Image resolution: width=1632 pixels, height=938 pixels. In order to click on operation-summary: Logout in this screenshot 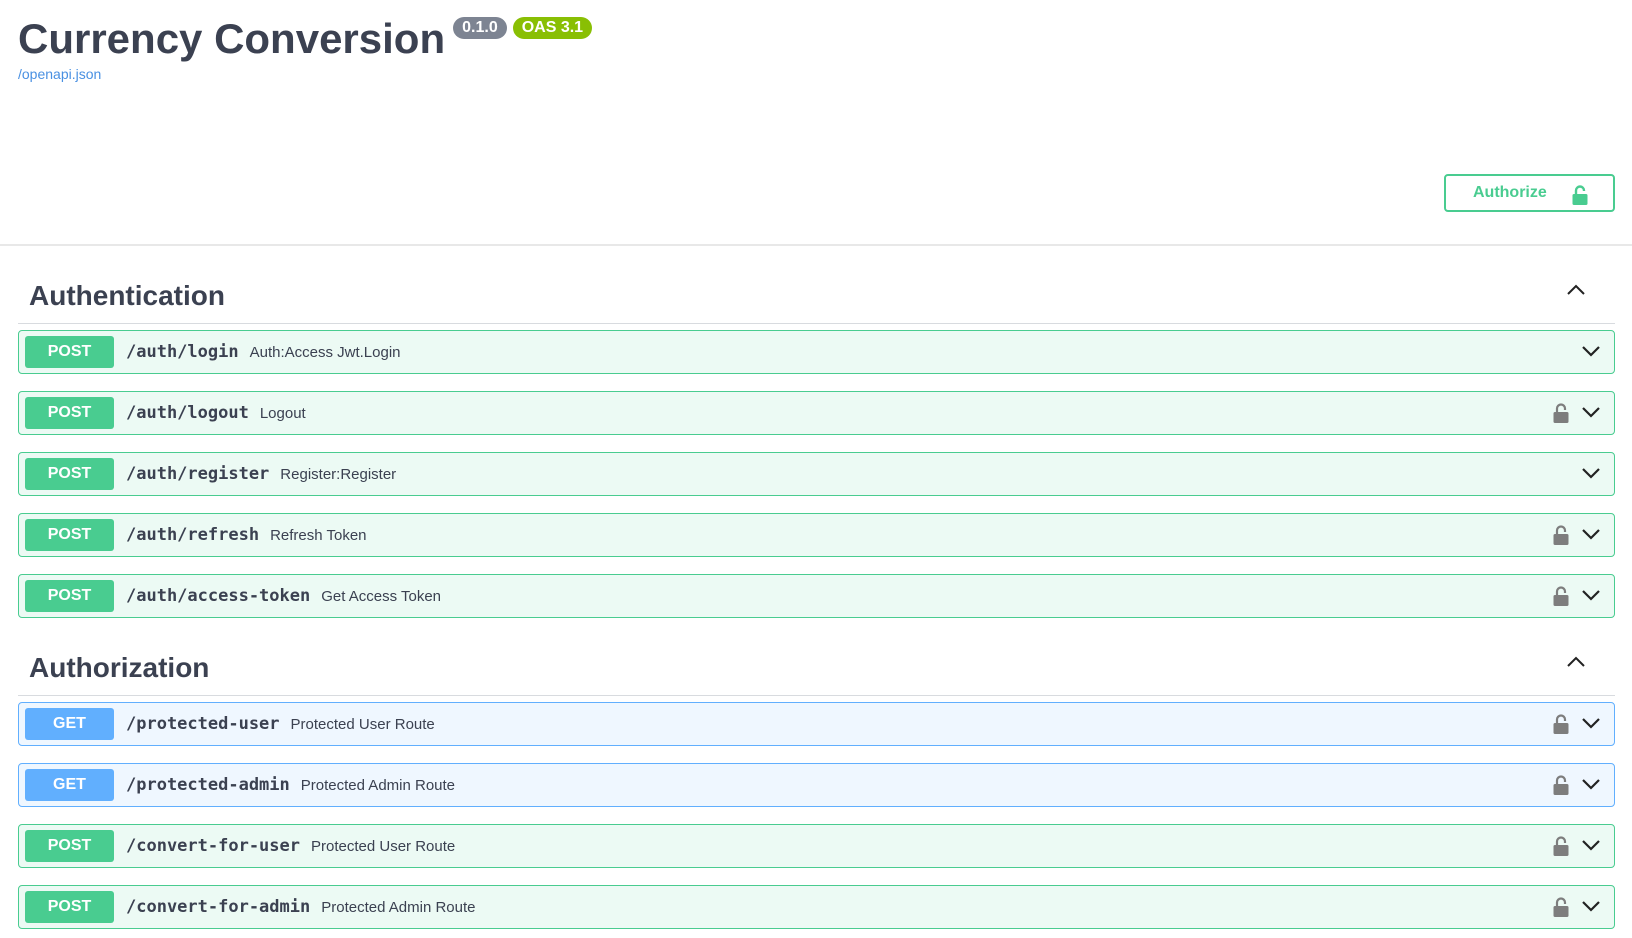, I will do `click(282, 413)`.